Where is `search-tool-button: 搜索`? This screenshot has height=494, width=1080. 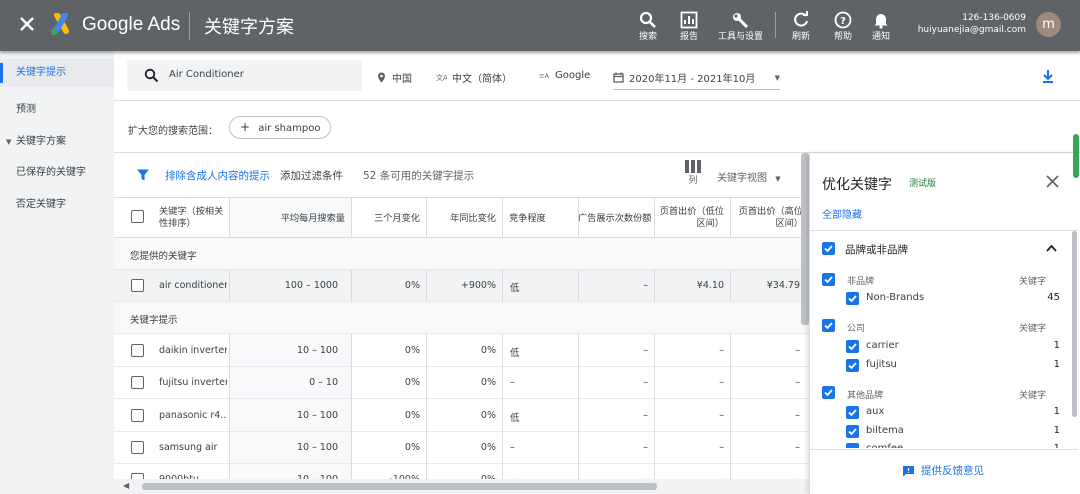
search-tool-button: 搜索 is located at coordinates (648, 29).